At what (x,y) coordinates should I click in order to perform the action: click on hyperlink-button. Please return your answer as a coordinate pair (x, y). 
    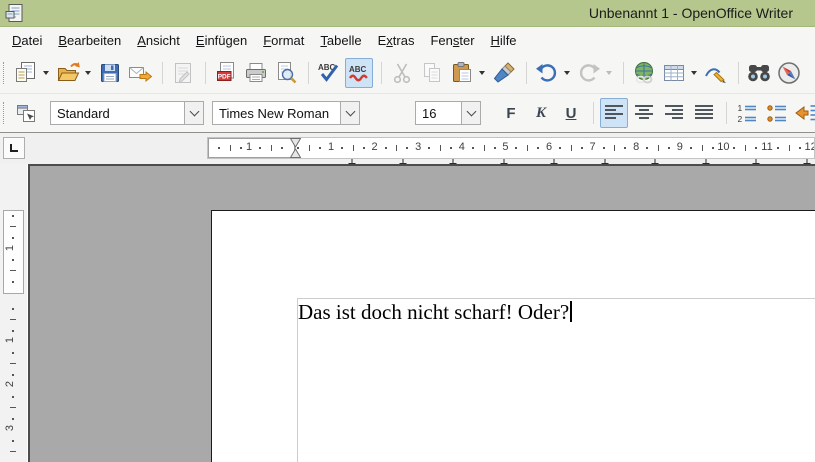
    Looking at the image, I should click on (644, 73).